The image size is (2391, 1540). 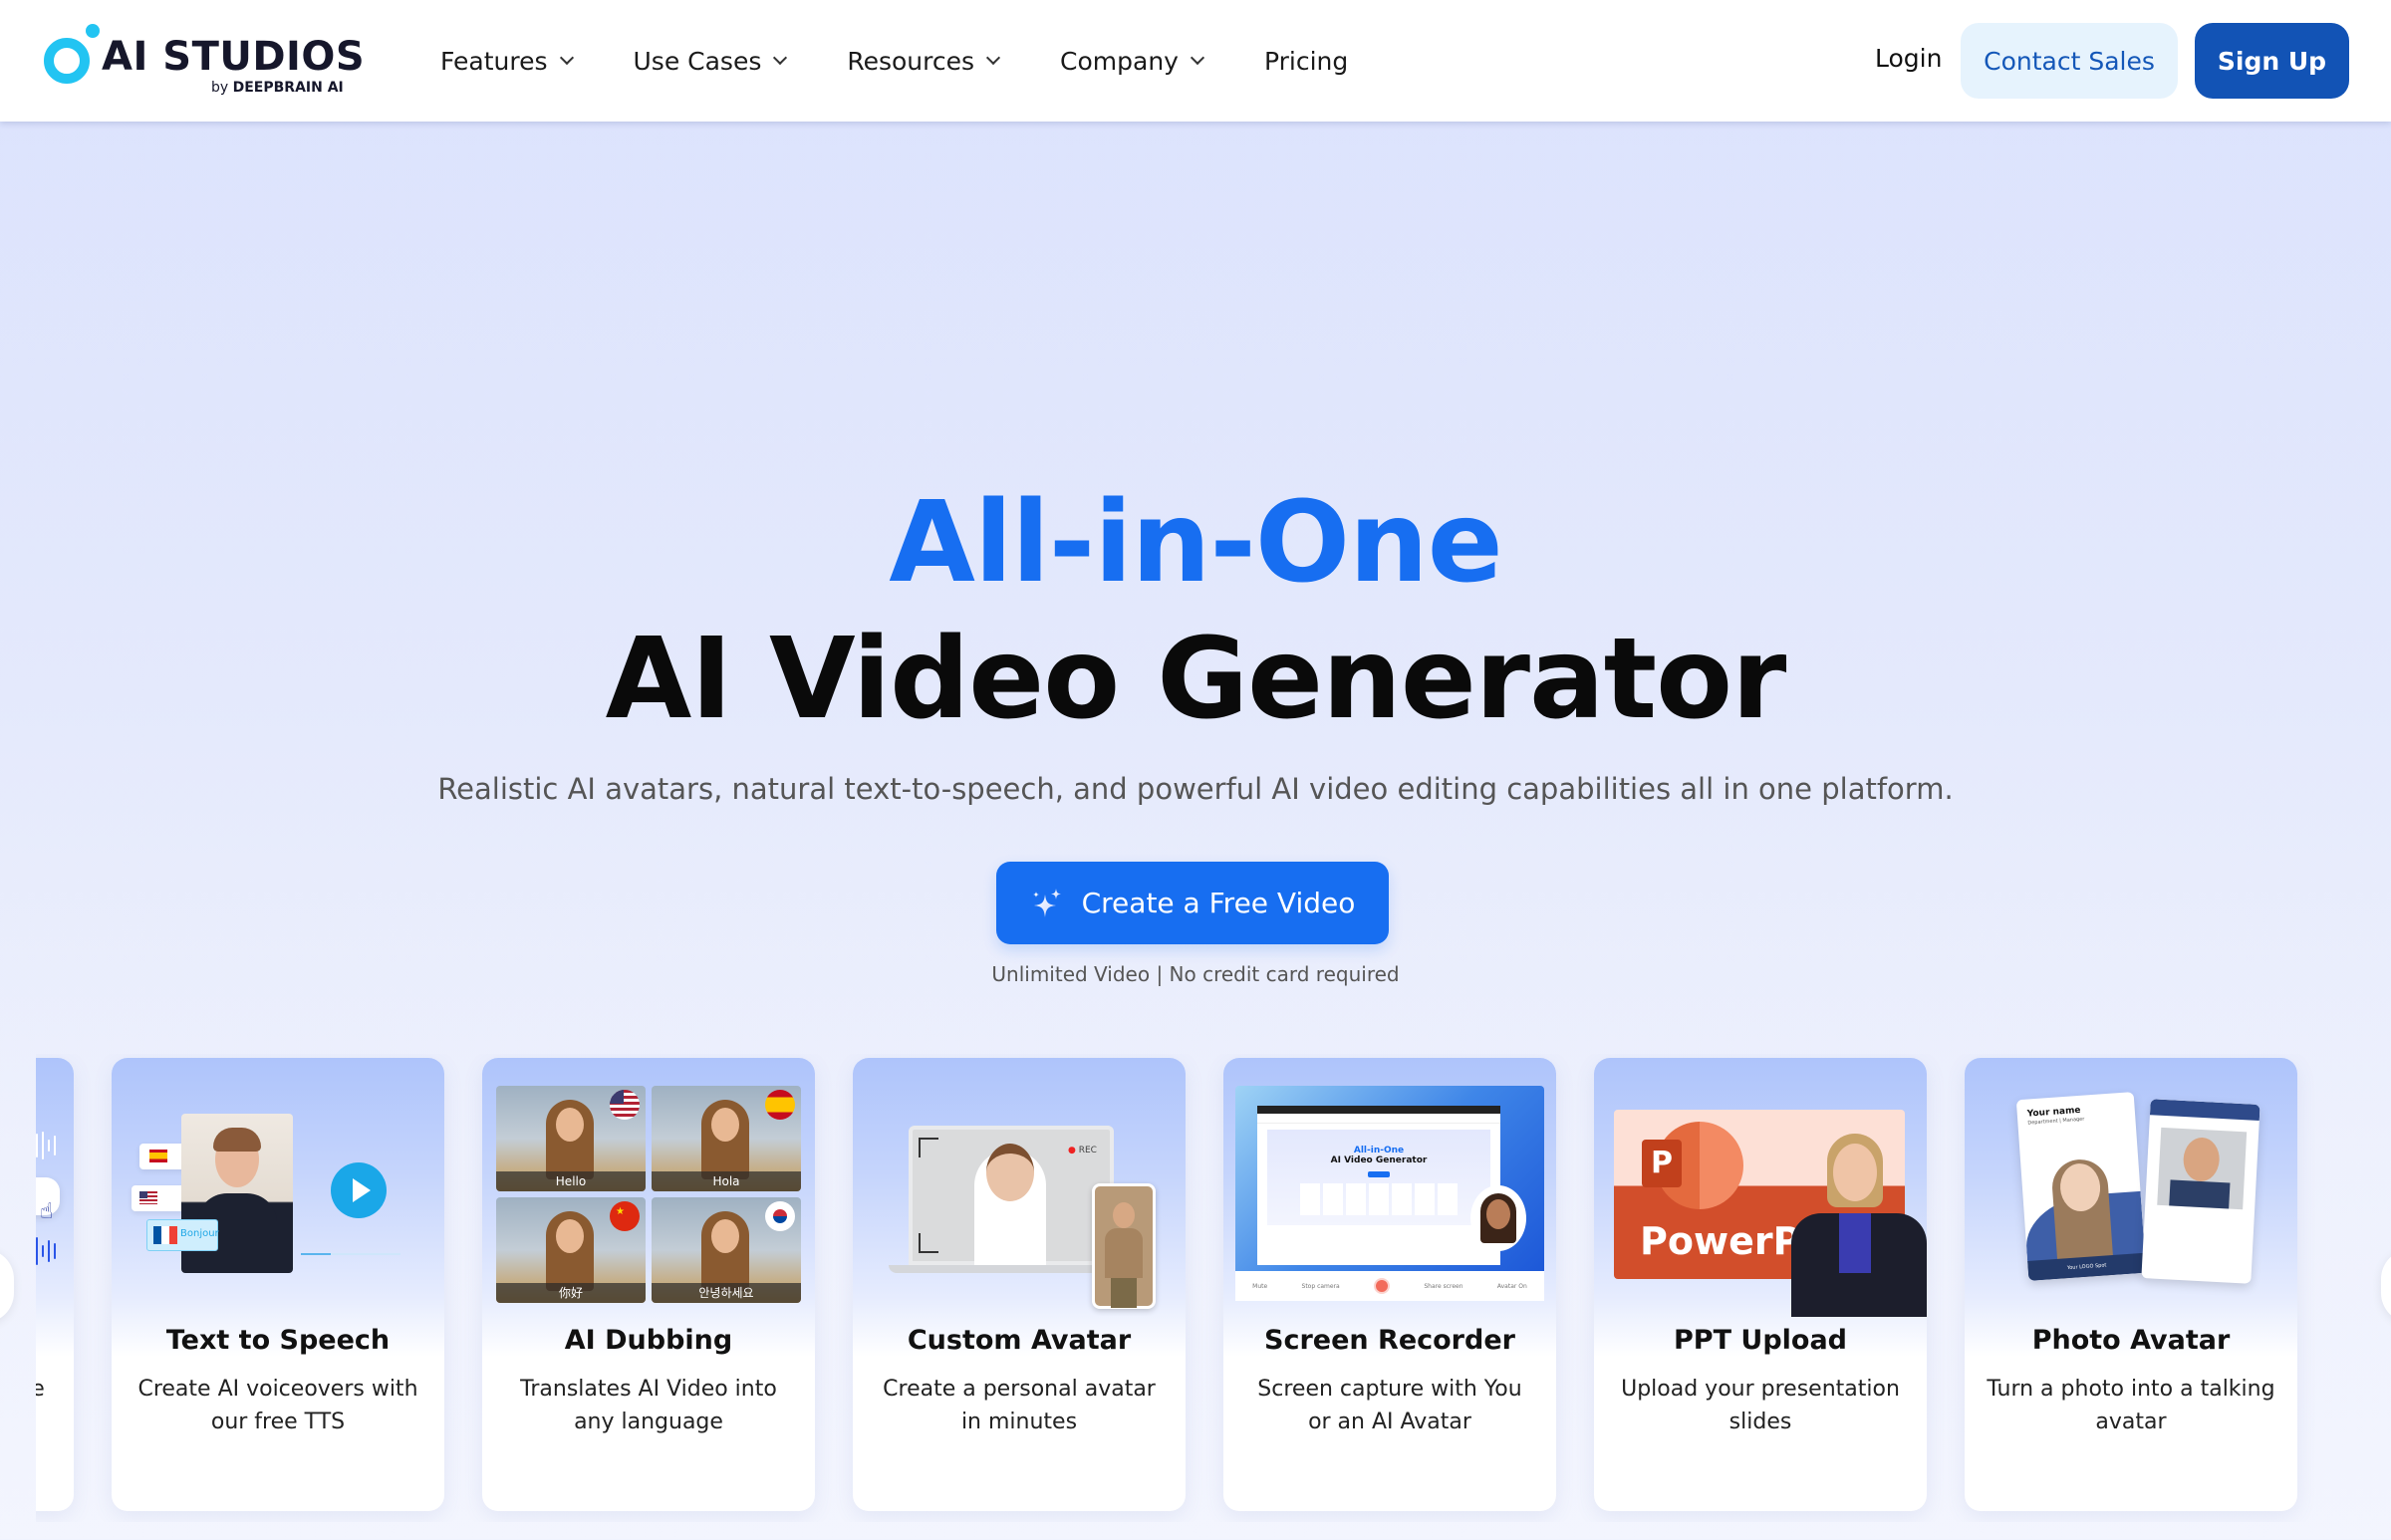 I want to click on nav-label: Resources, so click(x=911, y=61).